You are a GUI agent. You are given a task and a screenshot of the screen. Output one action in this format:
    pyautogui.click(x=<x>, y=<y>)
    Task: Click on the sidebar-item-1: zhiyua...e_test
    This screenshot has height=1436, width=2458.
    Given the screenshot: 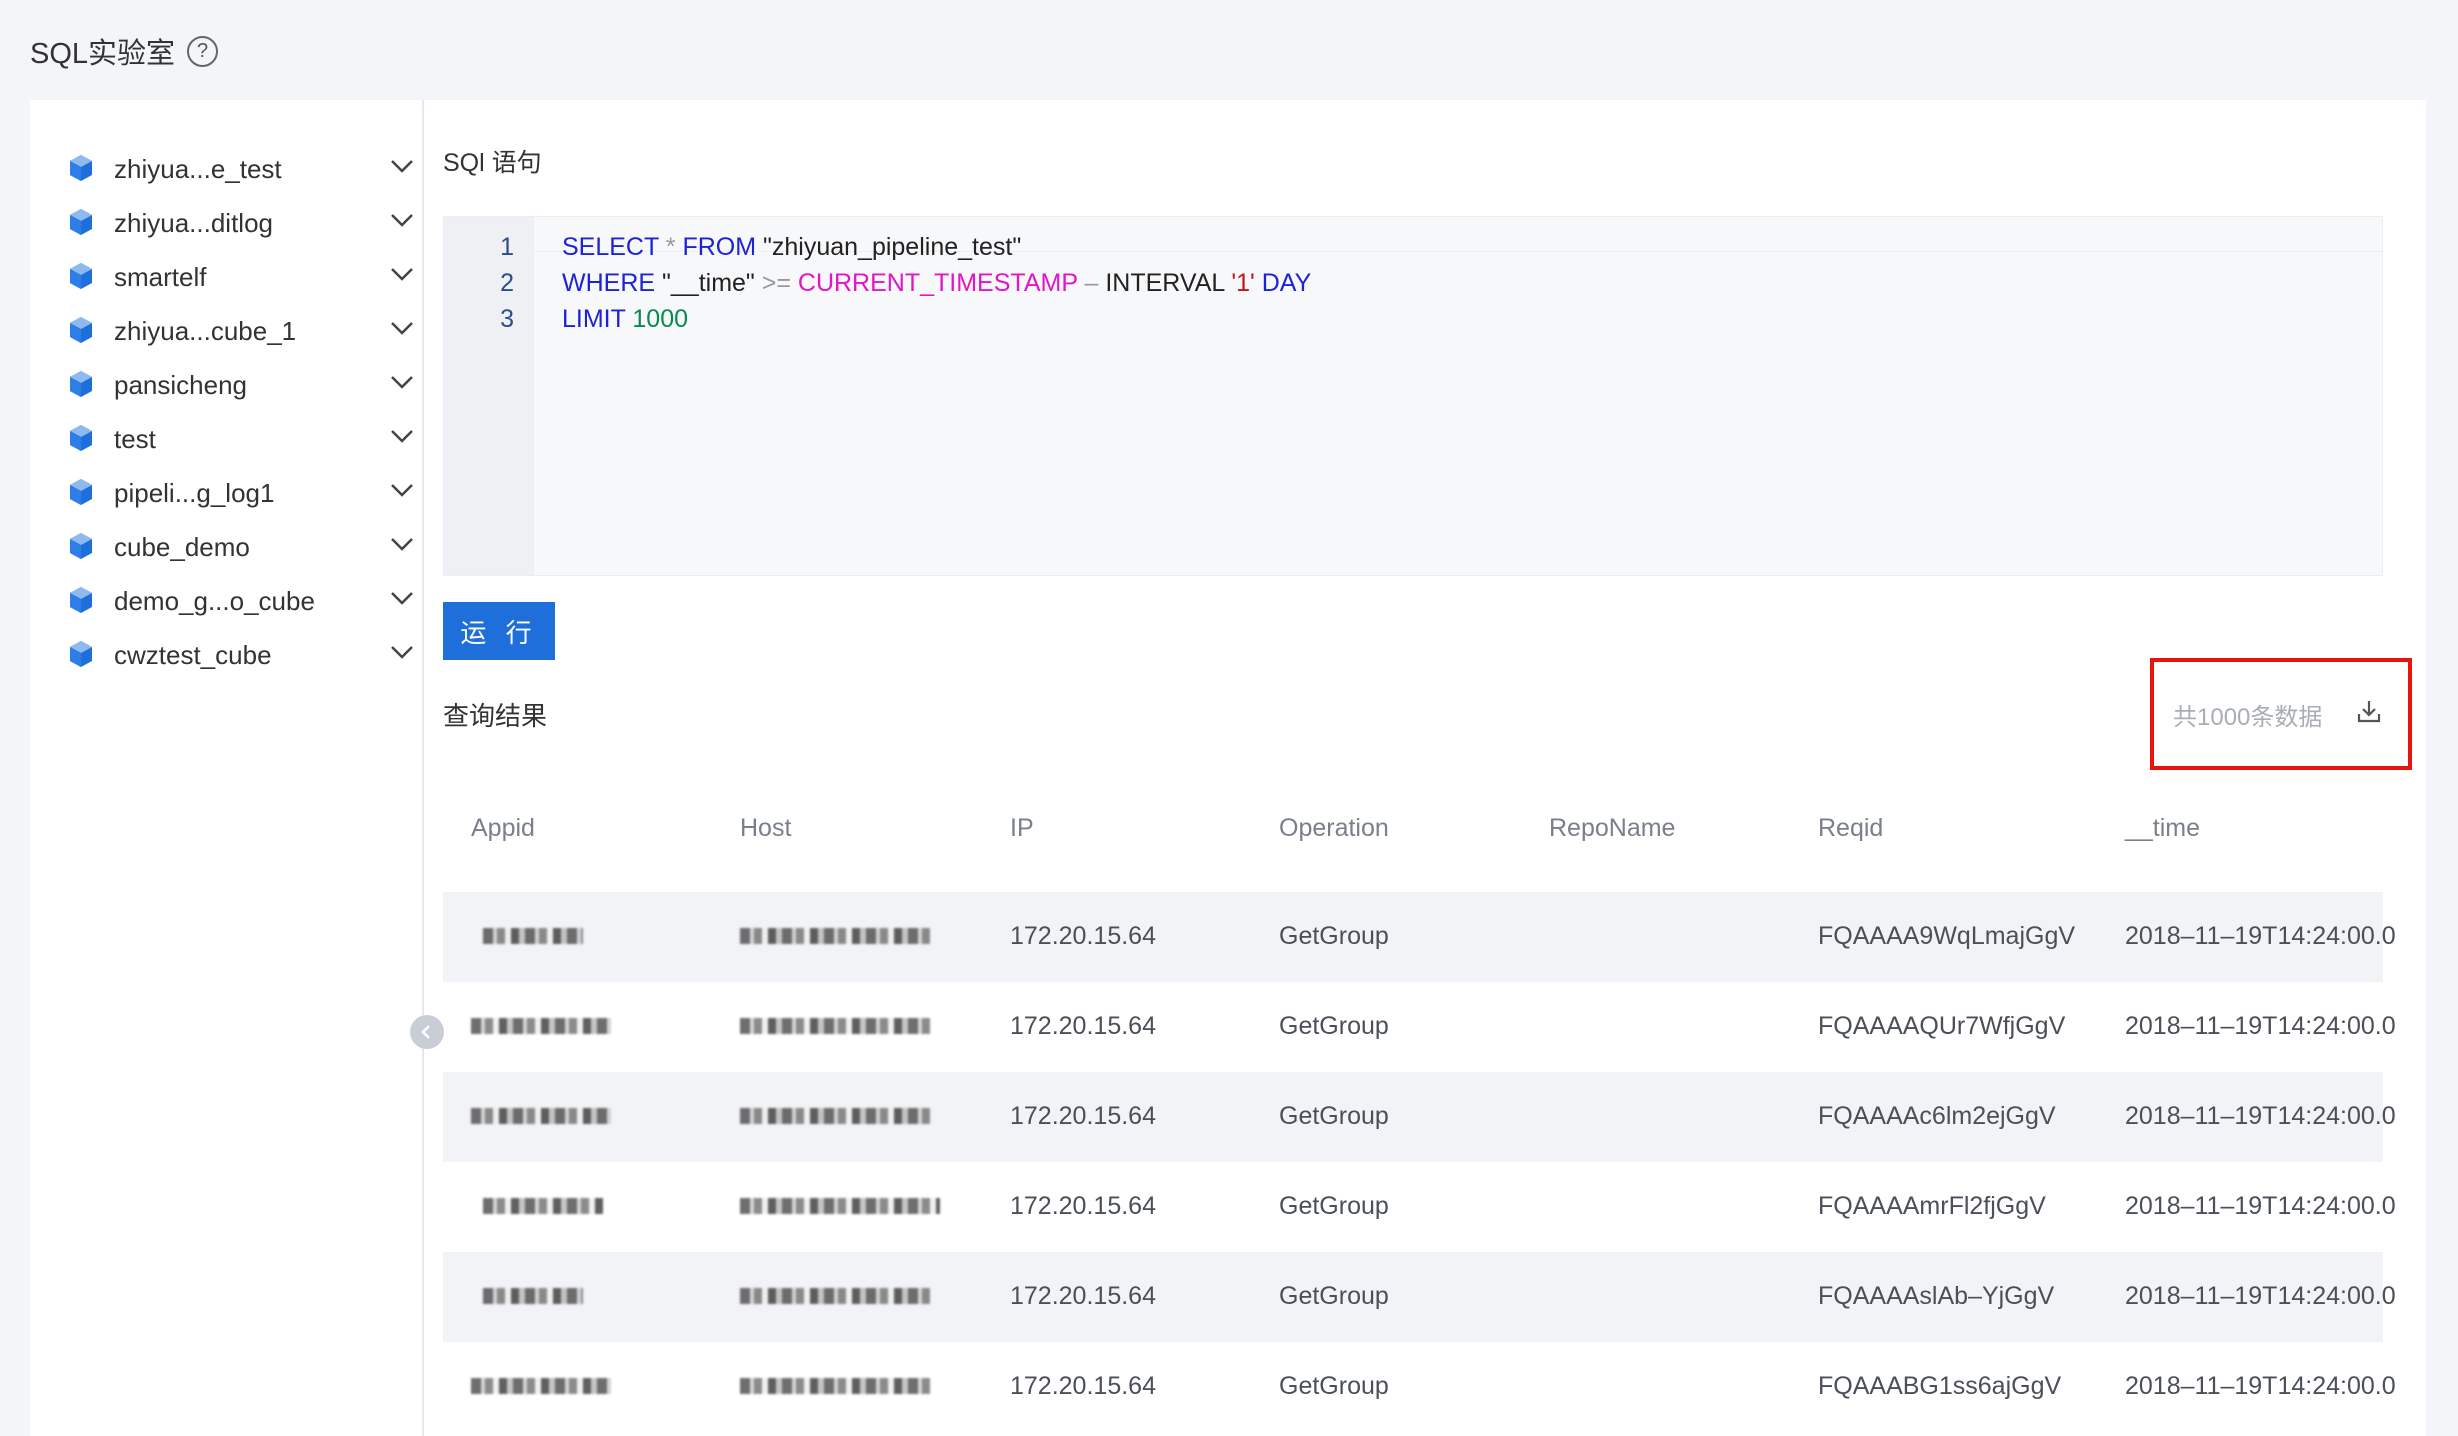 What is the action you would take?
    pyautogui.click(x=227, y=169)
    